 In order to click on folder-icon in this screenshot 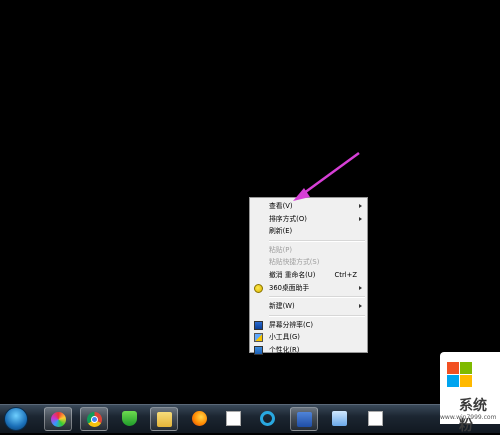, I will do `click(164, 419)`.